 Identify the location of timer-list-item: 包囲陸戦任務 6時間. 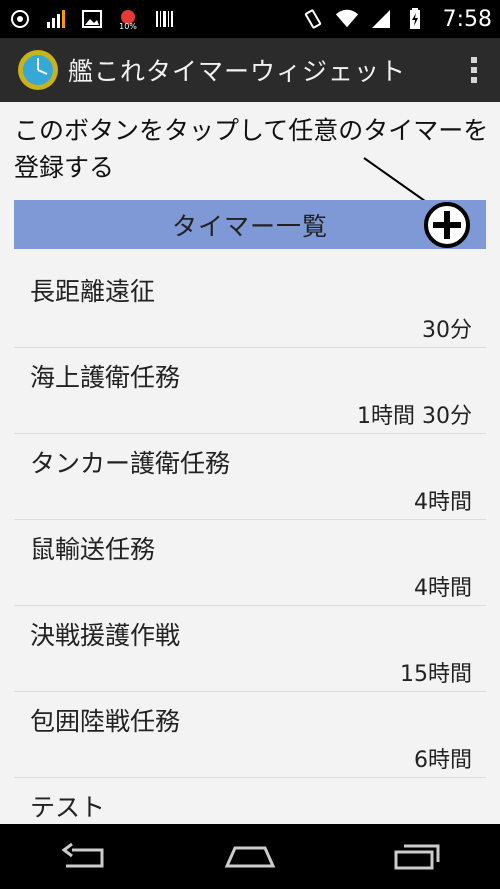
(250, 735).